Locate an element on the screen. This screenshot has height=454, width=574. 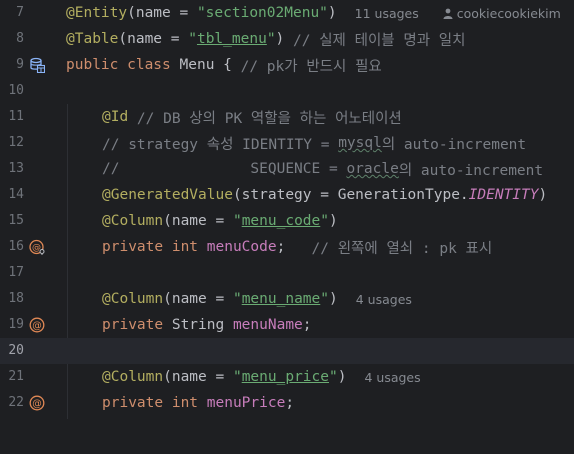
code-line-18: 18 @Column (name = " menu_name ") 4 usages is located at coordinates (287, 299).